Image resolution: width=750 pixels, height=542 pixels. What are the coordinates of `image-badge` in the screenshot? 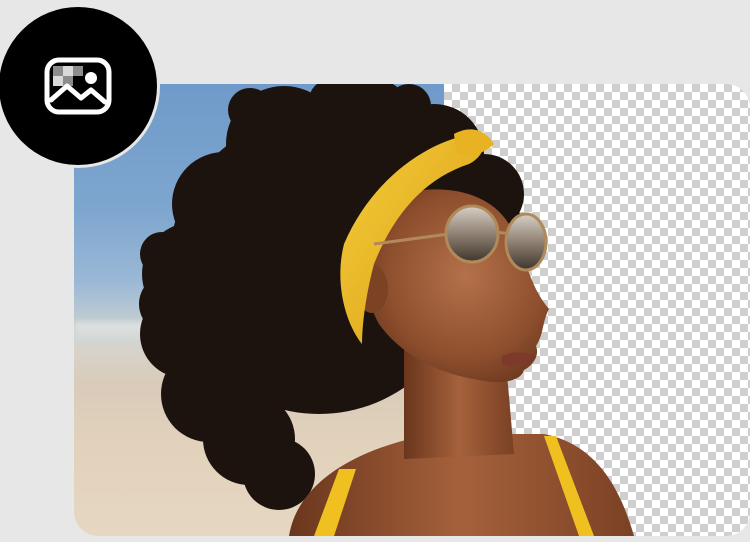 It's located at (80, 86).